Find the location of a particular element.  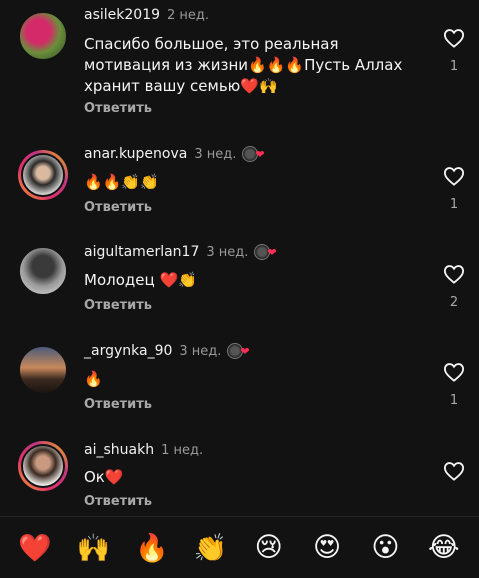

comment-username: anar.kupenova is located at coordinates (135, 154).